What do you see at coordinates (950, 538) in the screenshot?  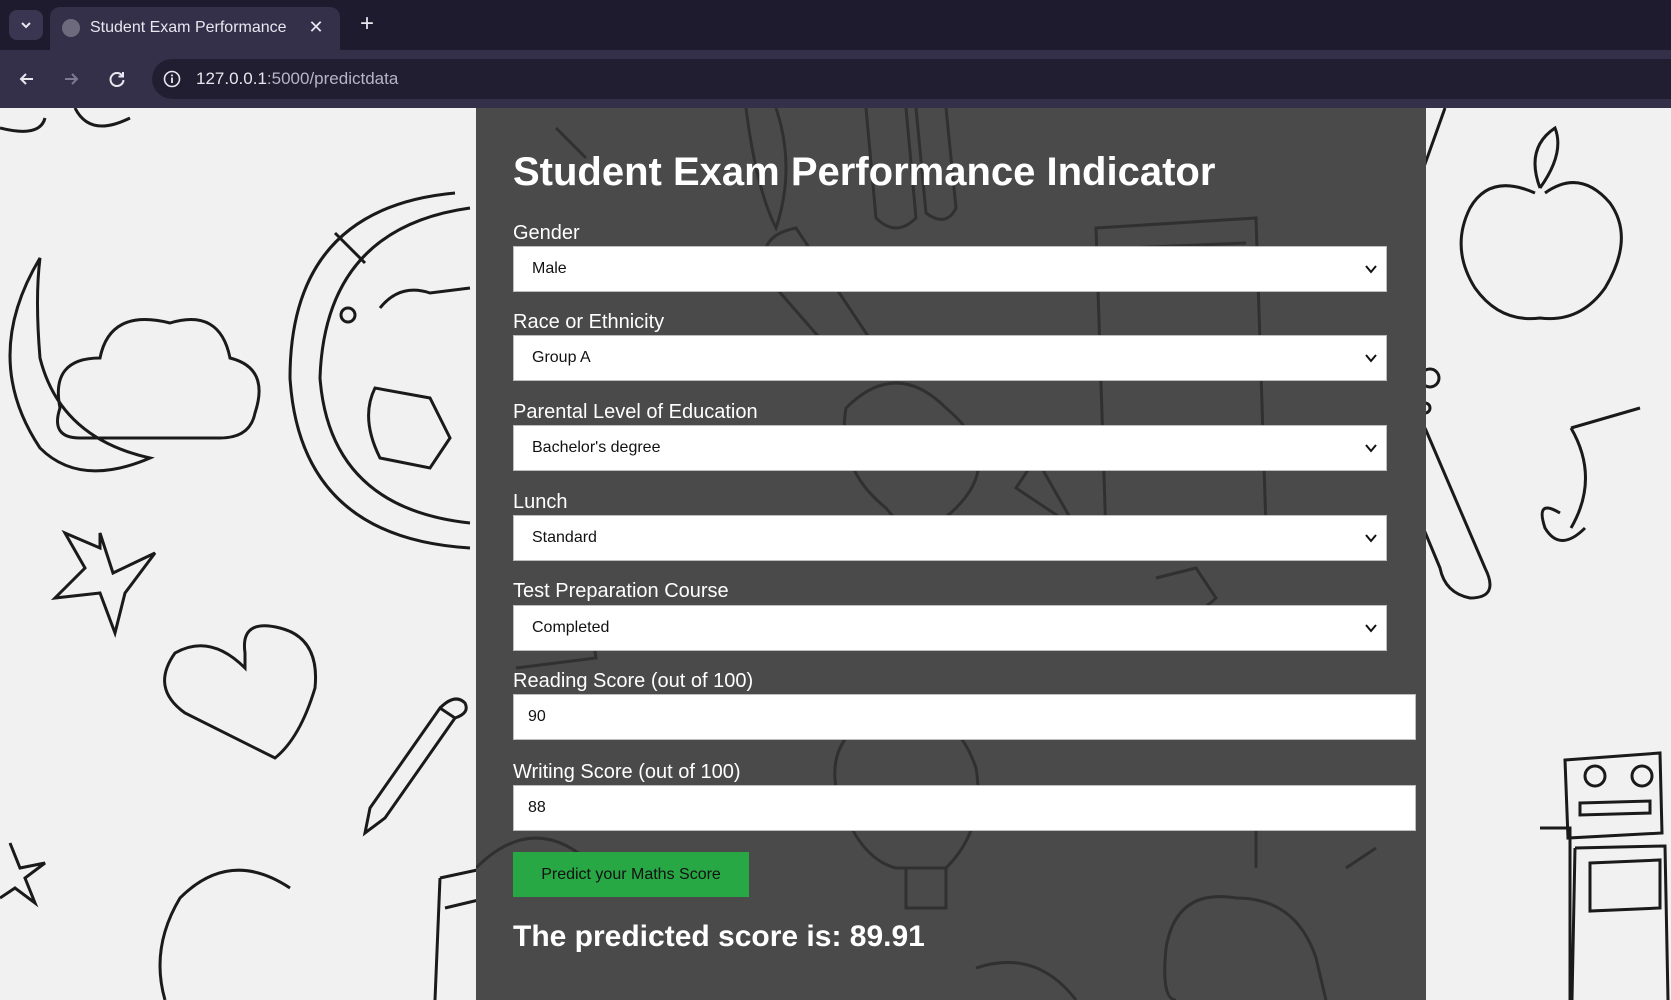 I see `lunch-select: Standard` at bounding box center [950, 538].